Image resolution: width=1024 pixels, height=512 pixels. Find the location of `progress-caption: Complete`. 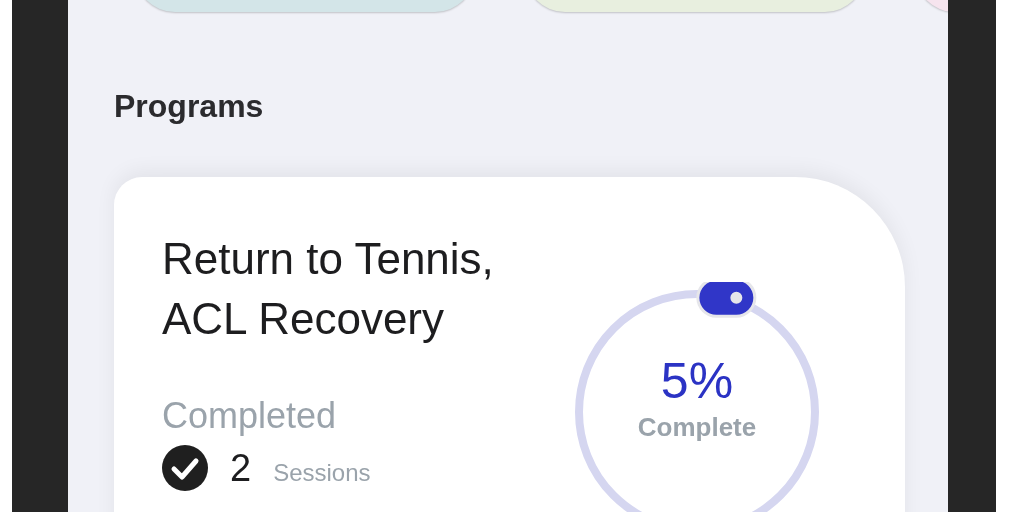

progress-caption: Complete is located at coordinates (697, 427).